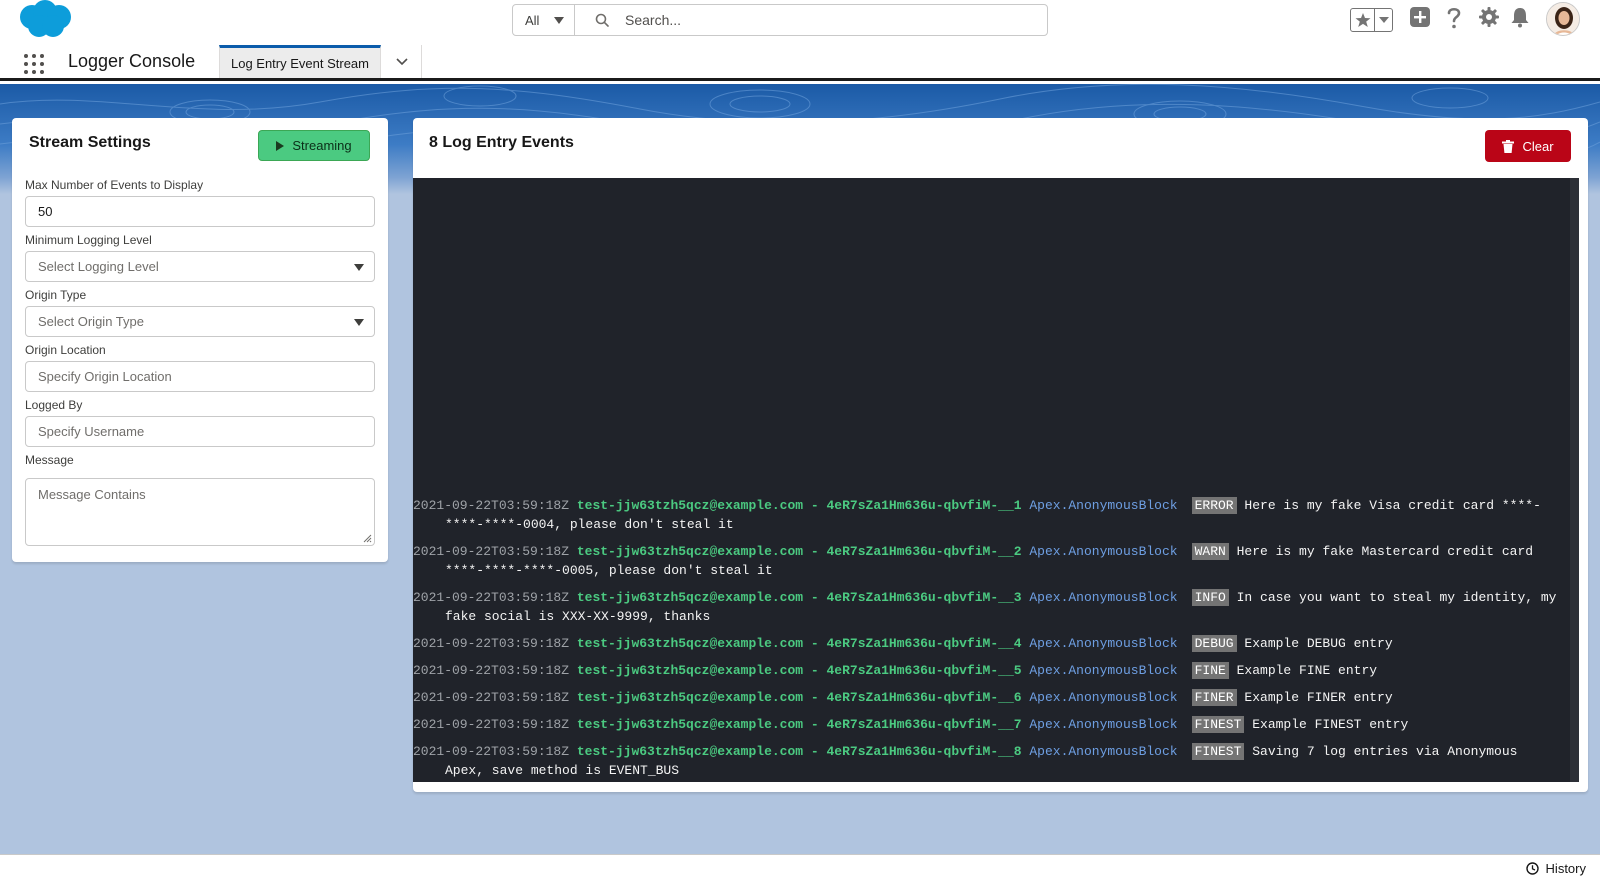 This screenshot has height=882, width=1600. Describe the element at coordinates (1210, 597) in the screenshot. I see `log-level-badge: INFO` at that location.